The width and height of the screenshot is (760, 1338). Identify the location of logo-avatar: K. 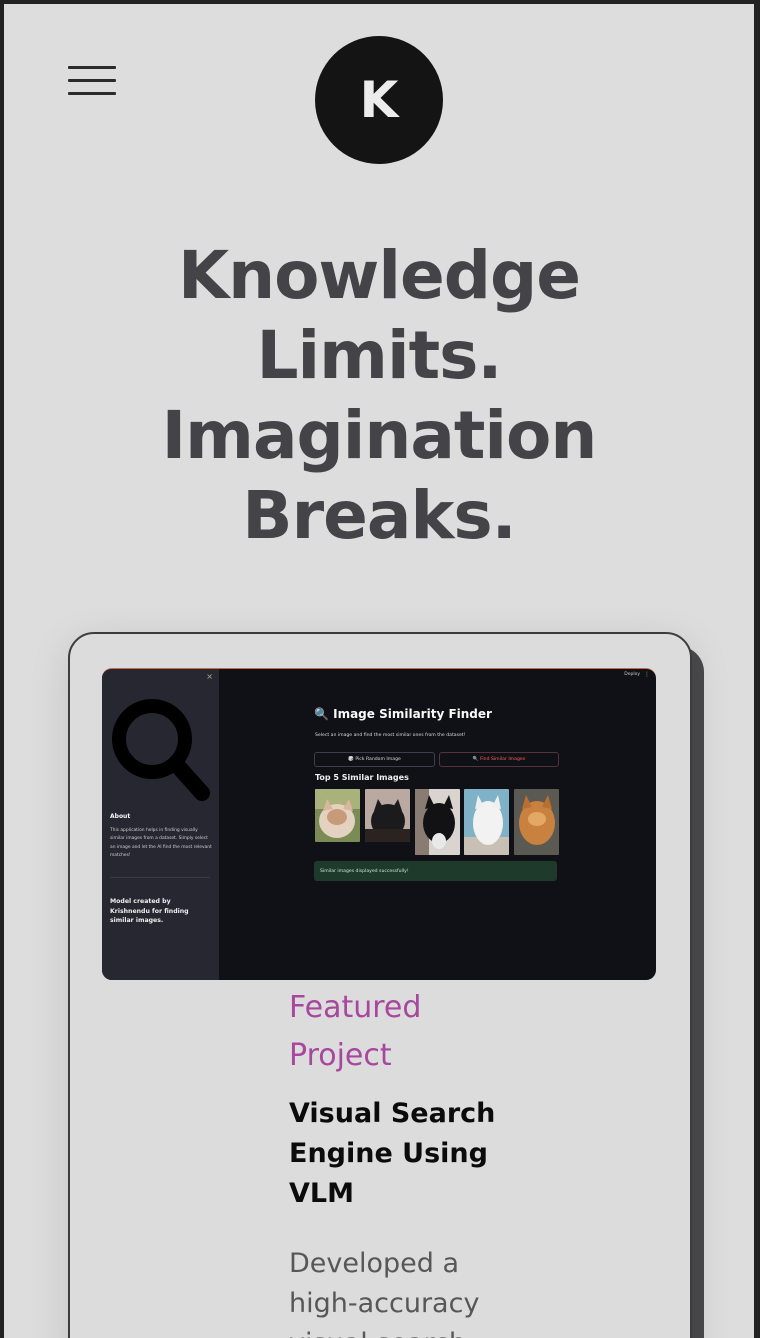
(379, 100).